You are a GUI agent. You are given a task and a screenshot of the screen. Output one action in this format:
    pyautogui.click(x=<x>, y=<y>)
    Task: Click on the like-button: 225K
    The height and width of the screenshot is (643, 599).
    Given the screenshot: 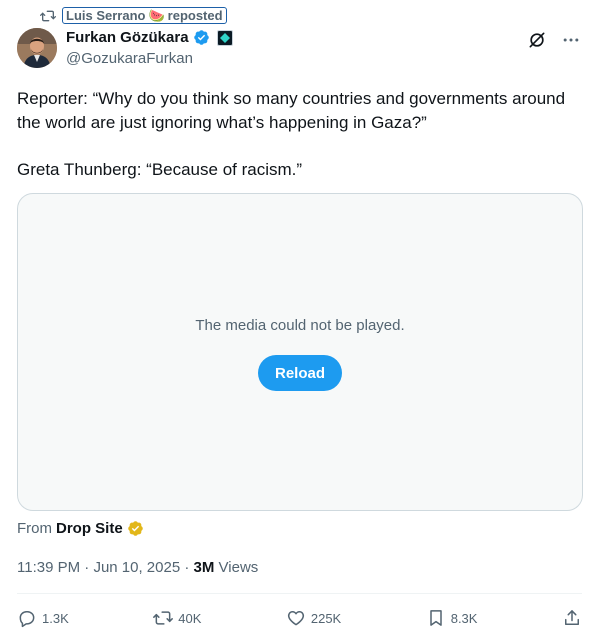 What is the action you would take?
    pyautogui.click(x=313, y=618)
    